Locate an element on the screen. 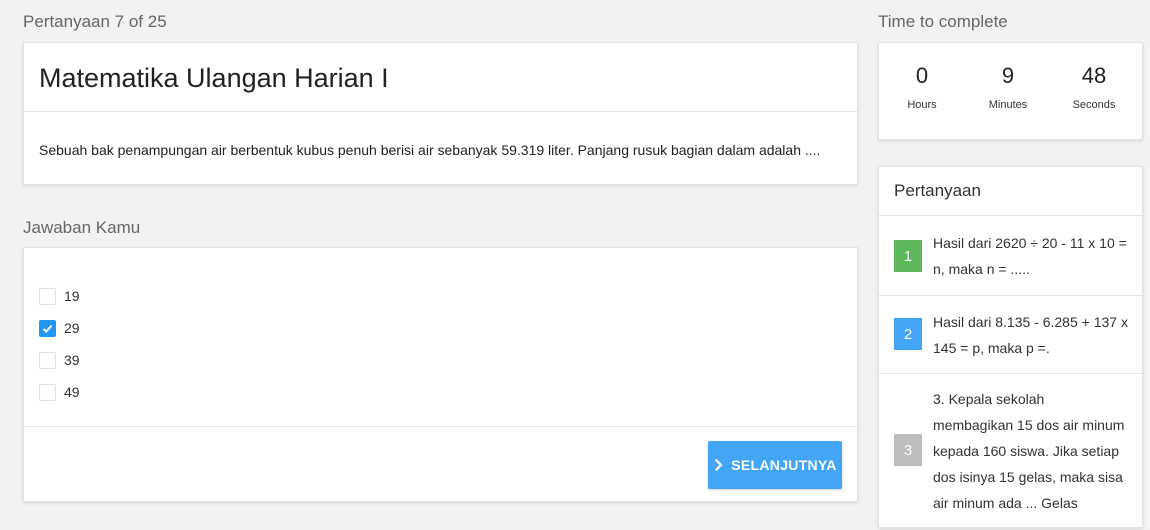 The height and width of the screenshot is (530, 1150). question-progress: Pertanyaan 7 of 25 is located at coordinates (95, 21).